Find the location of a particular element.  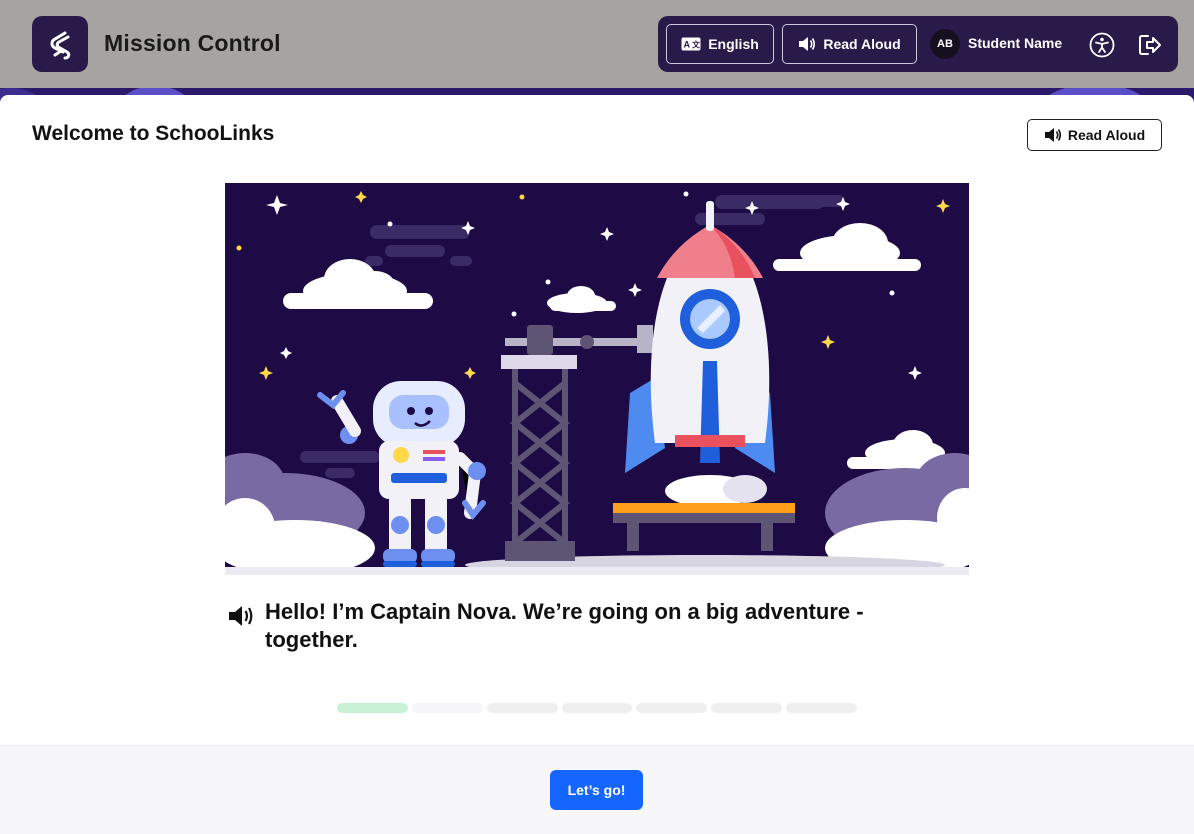

logout-icon is located at coordinates (1150, 45).